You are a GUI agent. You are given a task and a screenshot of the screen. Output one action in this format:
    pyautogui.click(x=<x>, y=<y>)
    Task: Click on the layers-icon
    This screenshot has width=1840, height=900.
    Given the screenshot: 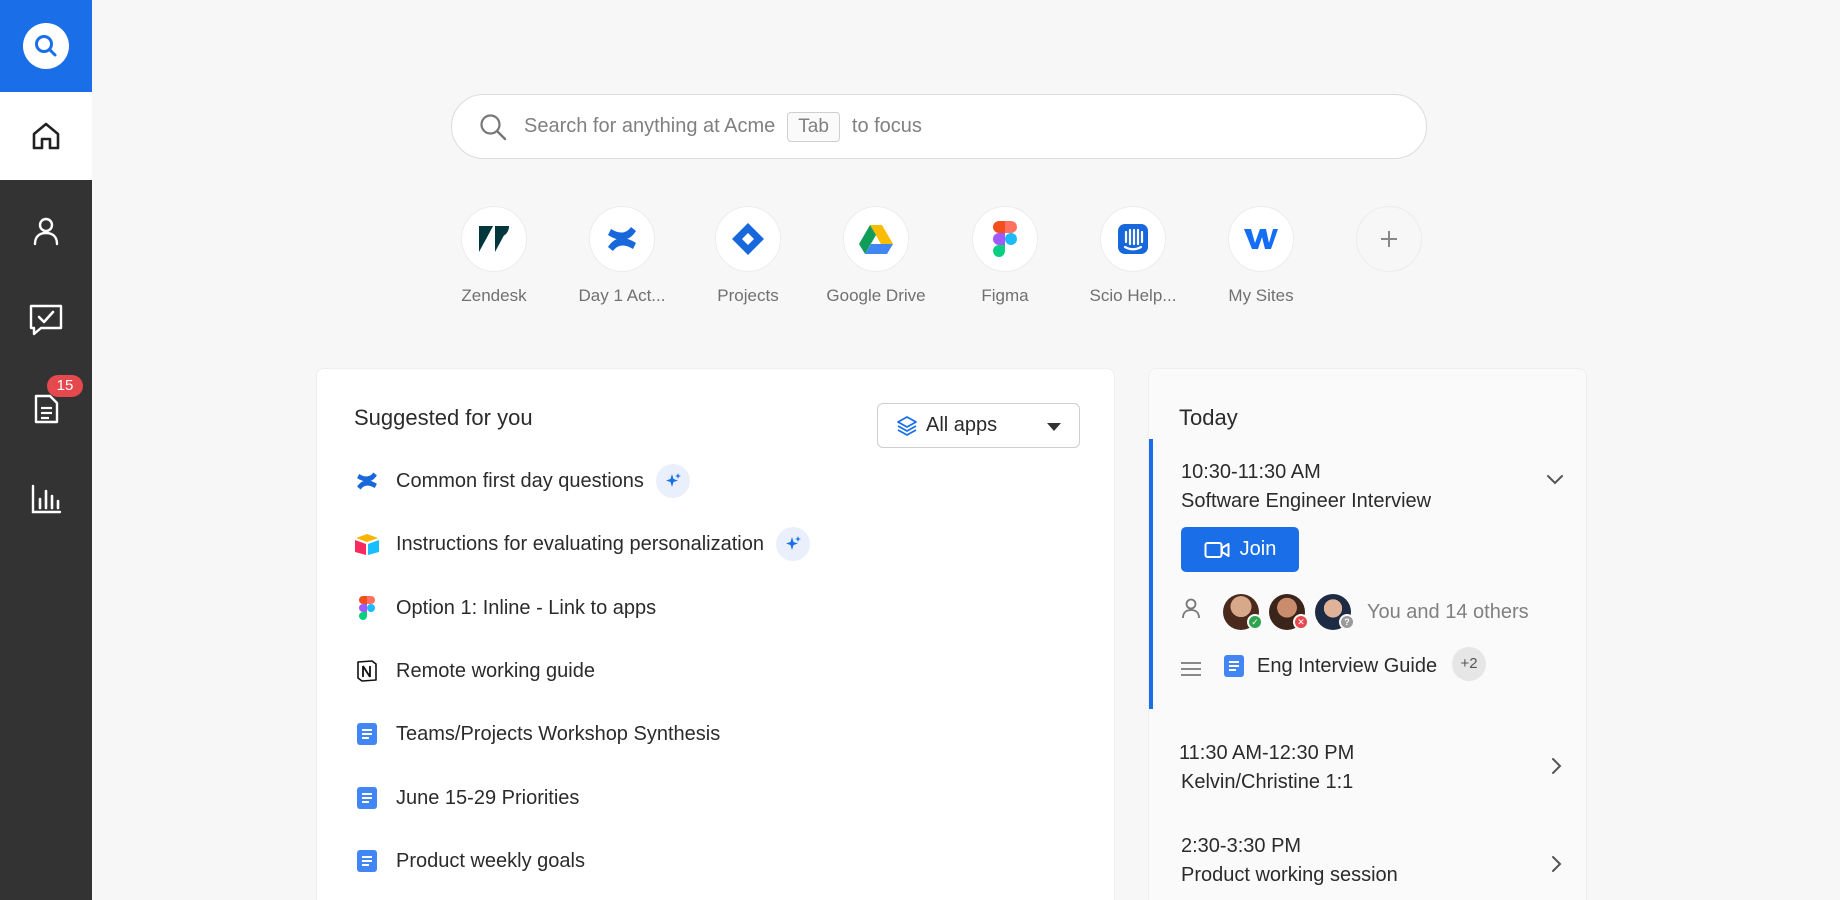 What is the action you would take?
    pyautogui.click(x=907, y=425)
    